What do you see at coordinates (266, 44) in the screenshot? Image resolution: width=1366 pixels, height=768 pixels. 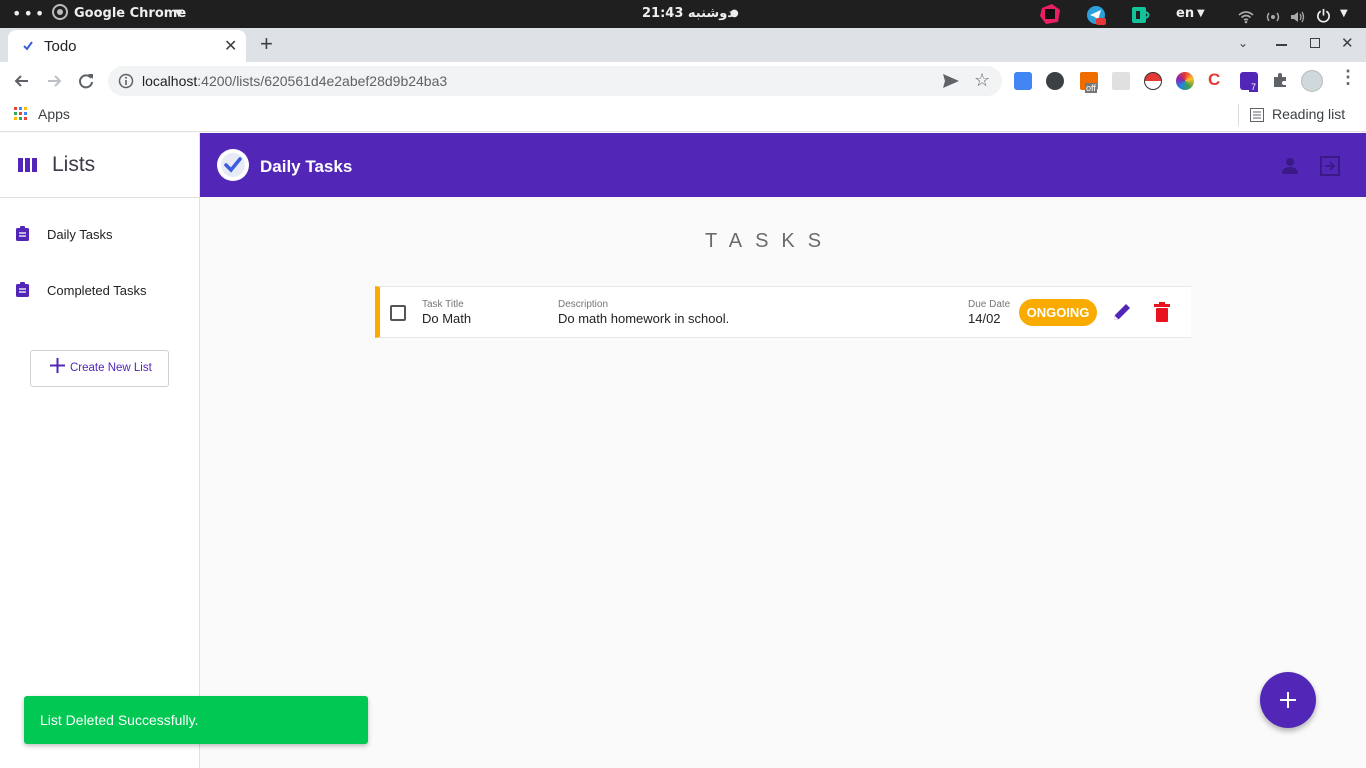 I see `new-tab-icon: +` at bounding box center [266, 44].